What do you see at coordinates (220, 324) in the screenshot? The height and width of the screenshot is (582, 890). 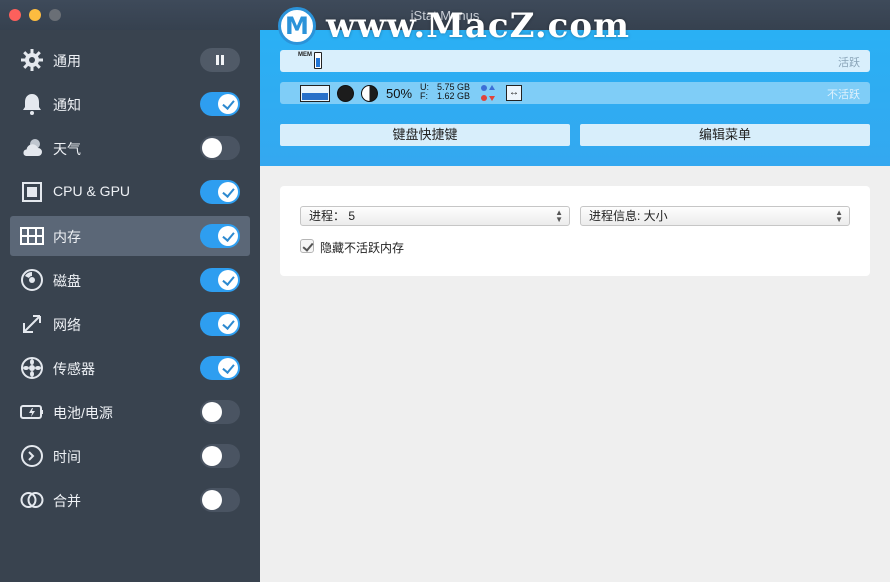 I see `network-toggle` at bounding box center [220, 324].